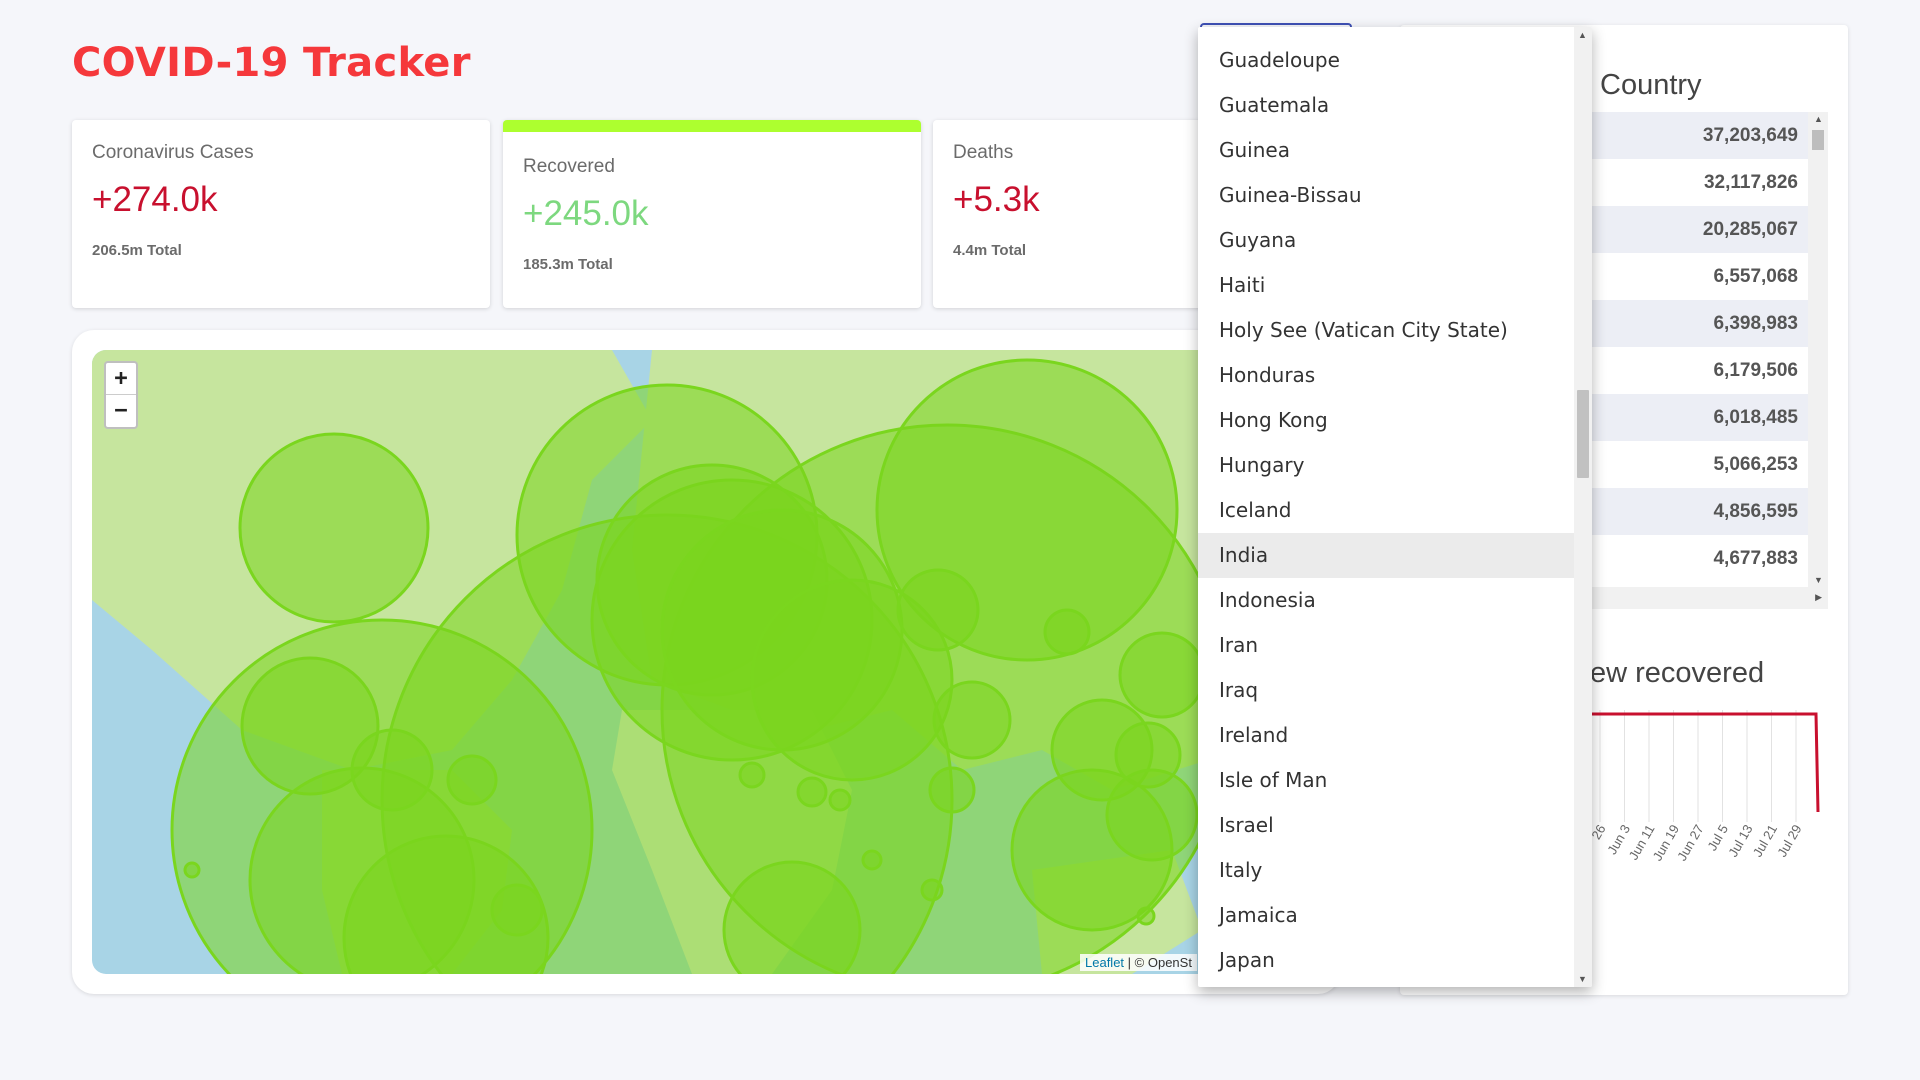 This screenshot has width=1920, height=1080. What do you see at coordinates (173, 152) in the screenshot?
I see `card-title: Coronavirus Cases` at bounding box center [173, 152].